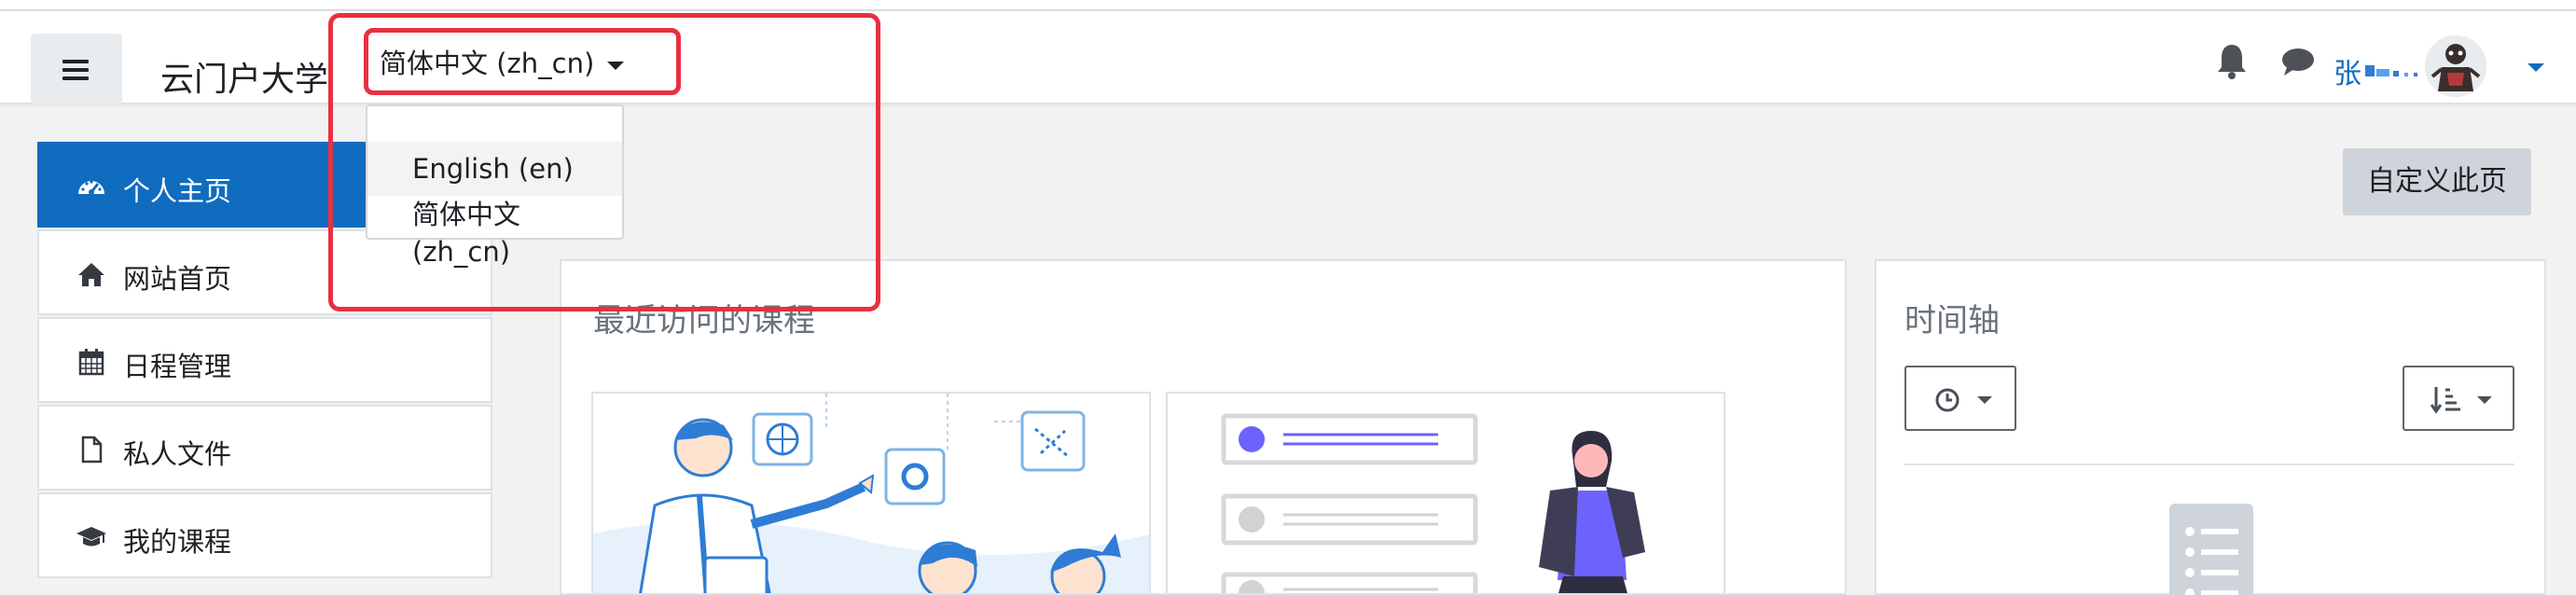 This screenshot has width=2576, height=595. I want to click on course-illustration-checklist, so click(1446, 493).